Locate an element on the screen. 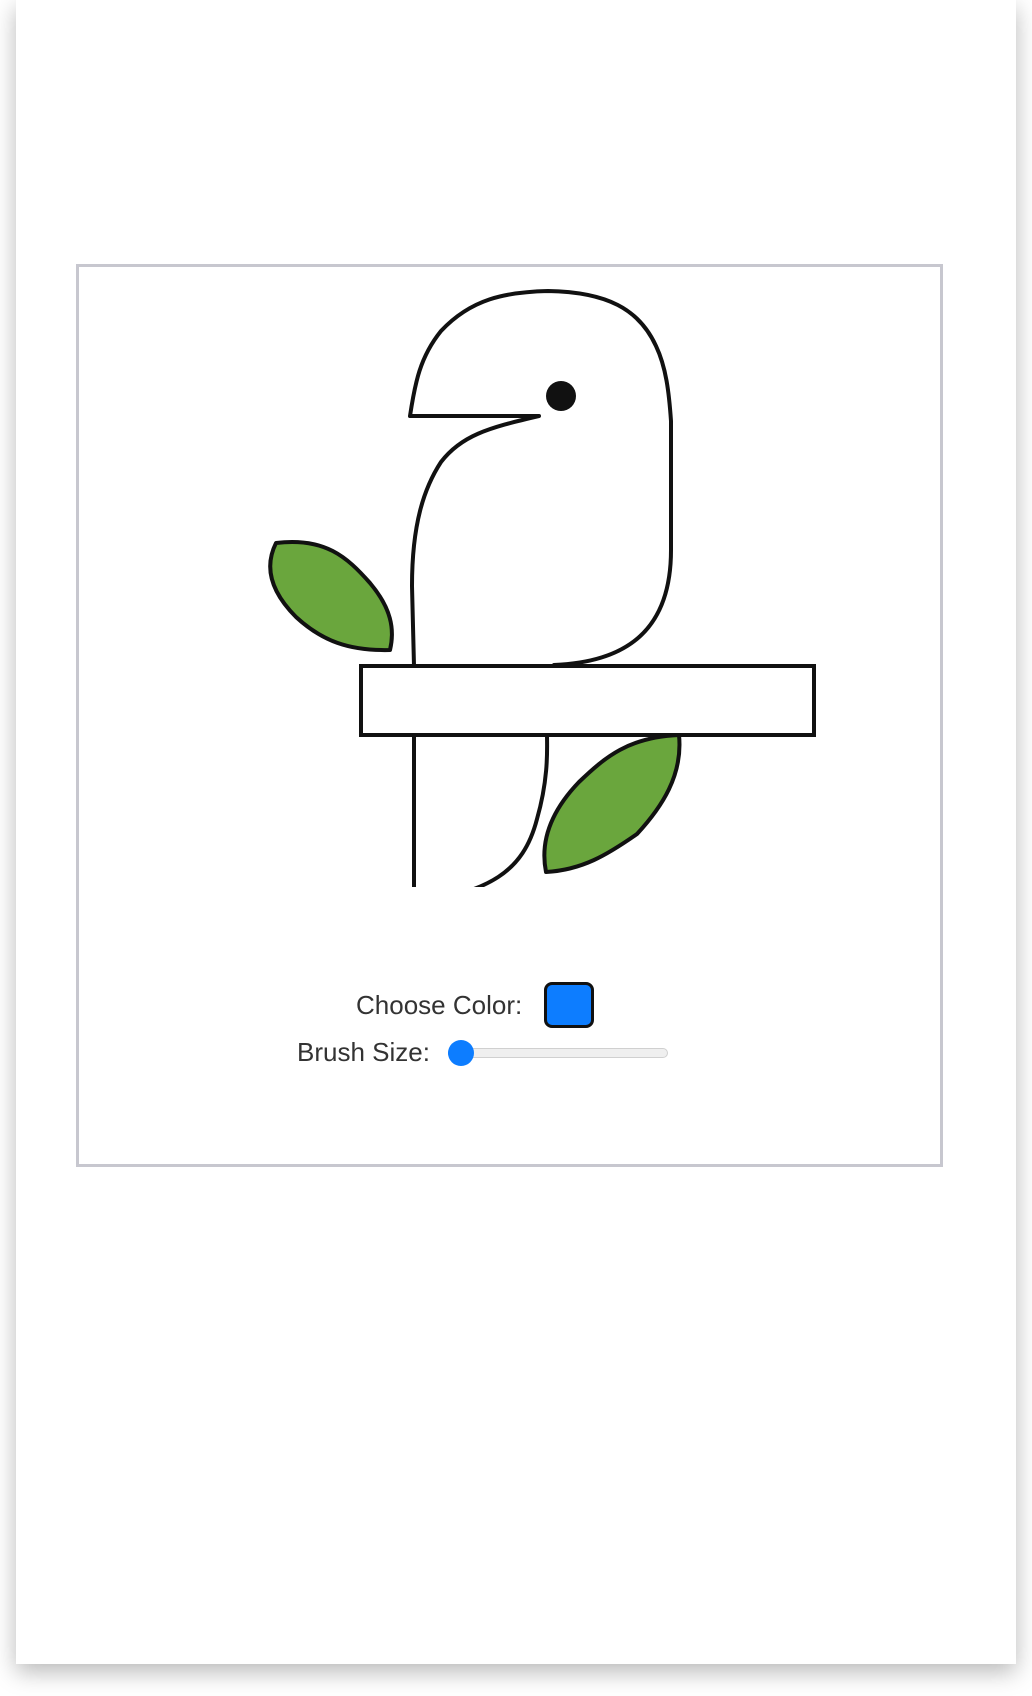 This screenshot has height=1696, width=1032. perch-branch is located at coordinates (587, 700).